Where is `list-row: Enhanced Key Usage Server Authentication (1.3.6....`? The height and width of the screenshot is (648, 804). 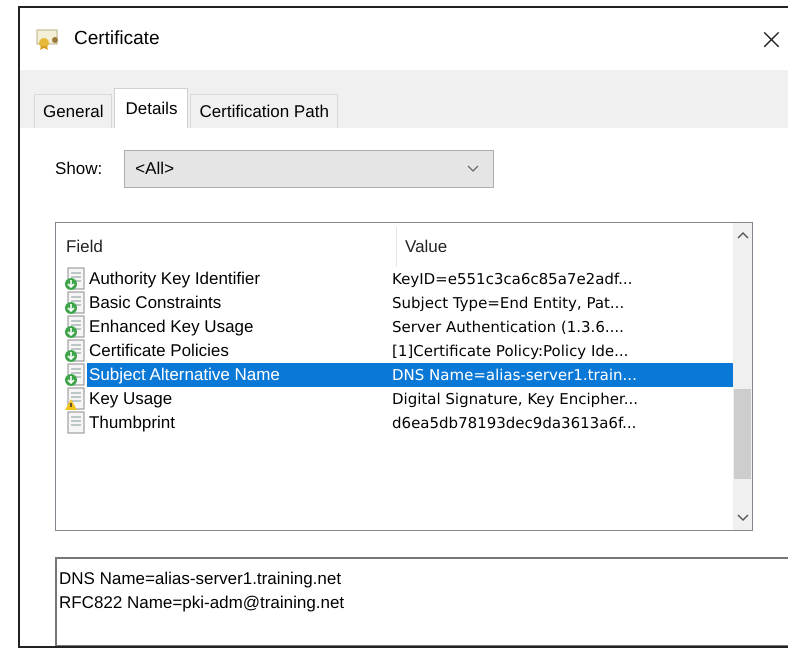
list-row: Enhanced Key Usage Server Authentication (1.3.6.... is located at coordinates (410, 327).